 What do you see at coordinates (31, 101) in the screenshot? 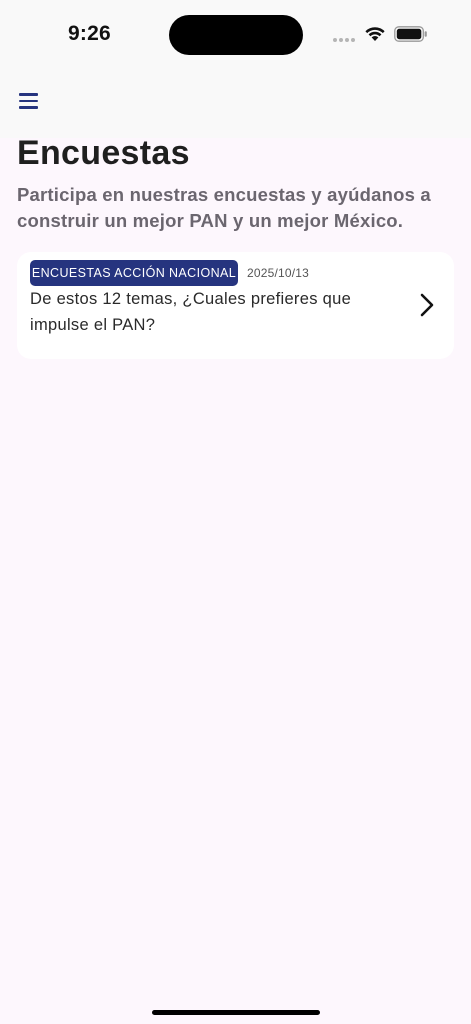
I see `hamburger-menu-icon` at bounding box center [31, 101].